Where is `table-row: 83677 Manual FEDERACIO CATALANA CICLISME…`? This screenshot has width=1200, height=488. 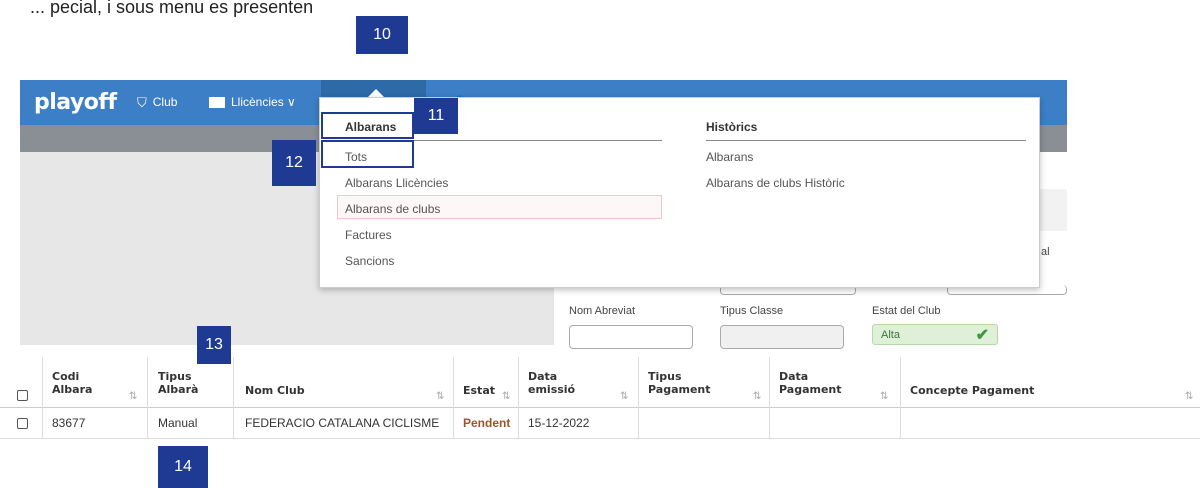 table-row: 83677 Manual FEDERACIO CATALANA CICLISME… is located at coordinates (600, 423).